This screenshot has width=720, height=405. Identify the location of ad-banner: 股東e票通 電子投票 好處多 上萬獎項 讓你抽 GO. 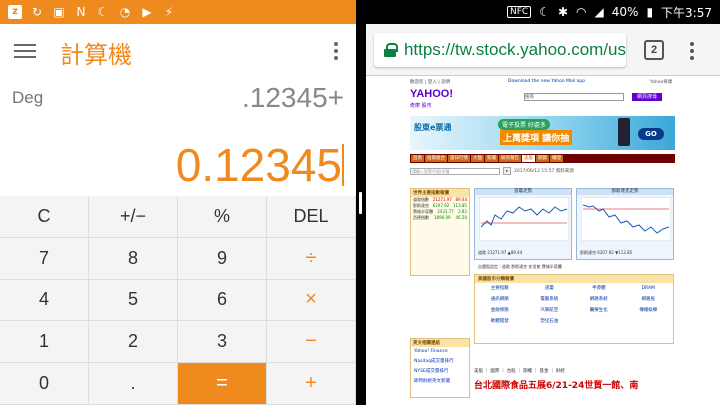
(542, 133).